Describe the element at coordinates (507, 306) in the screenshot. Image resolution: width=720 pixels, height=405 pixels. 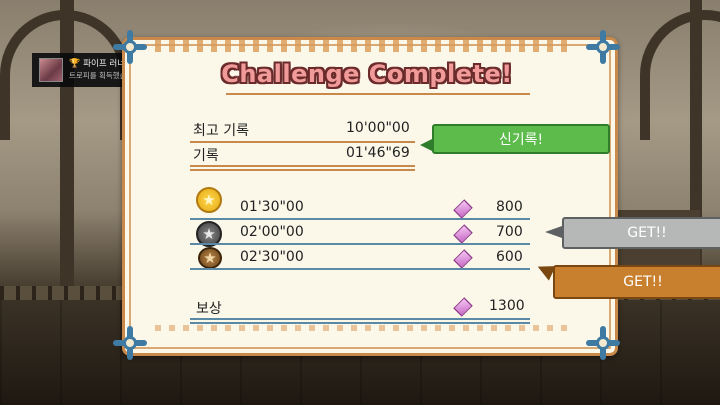
I see `total-reward-value: 1300` at that location.